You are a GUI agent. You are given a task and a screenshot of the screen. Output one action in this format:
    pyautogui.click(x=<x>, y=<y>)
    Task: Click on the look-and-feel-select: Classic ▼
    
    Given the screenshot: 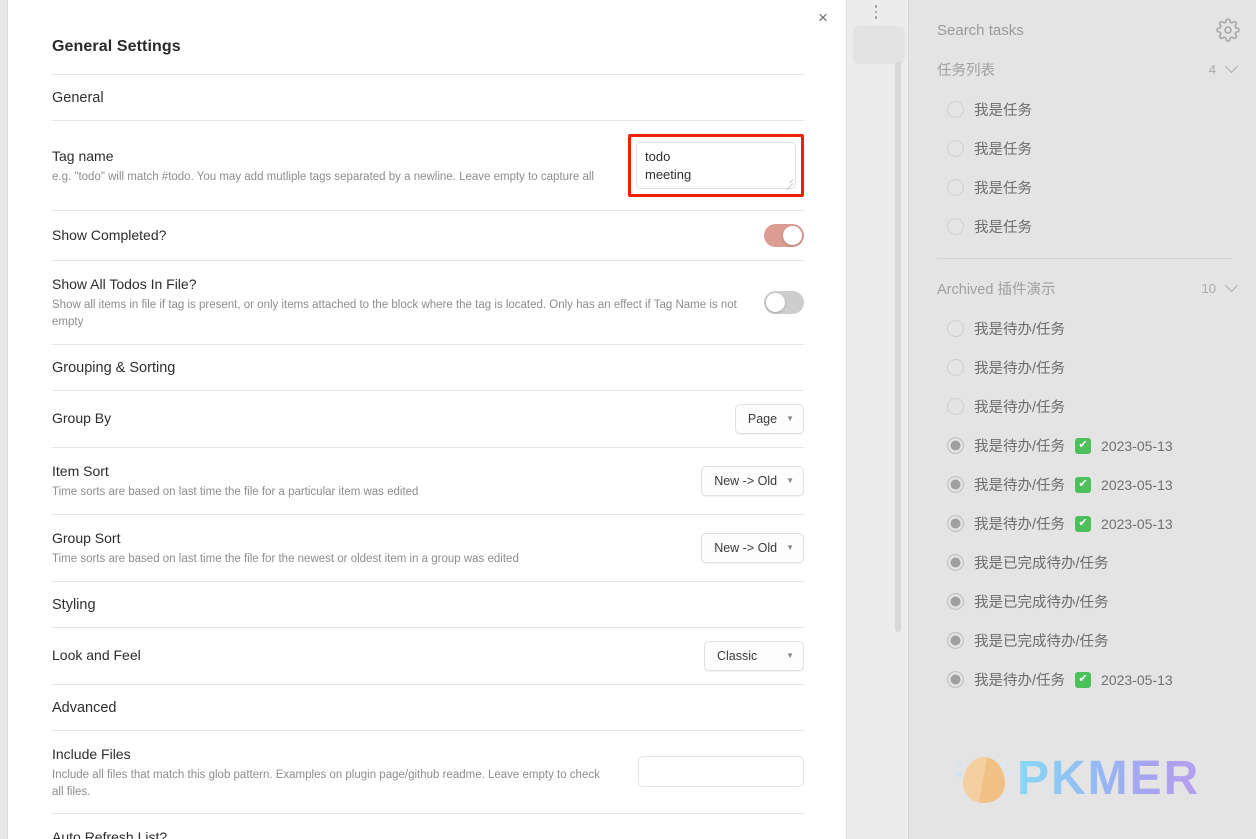 What is the action you would take?
    pyautogui.click(x=754, y=655)
    